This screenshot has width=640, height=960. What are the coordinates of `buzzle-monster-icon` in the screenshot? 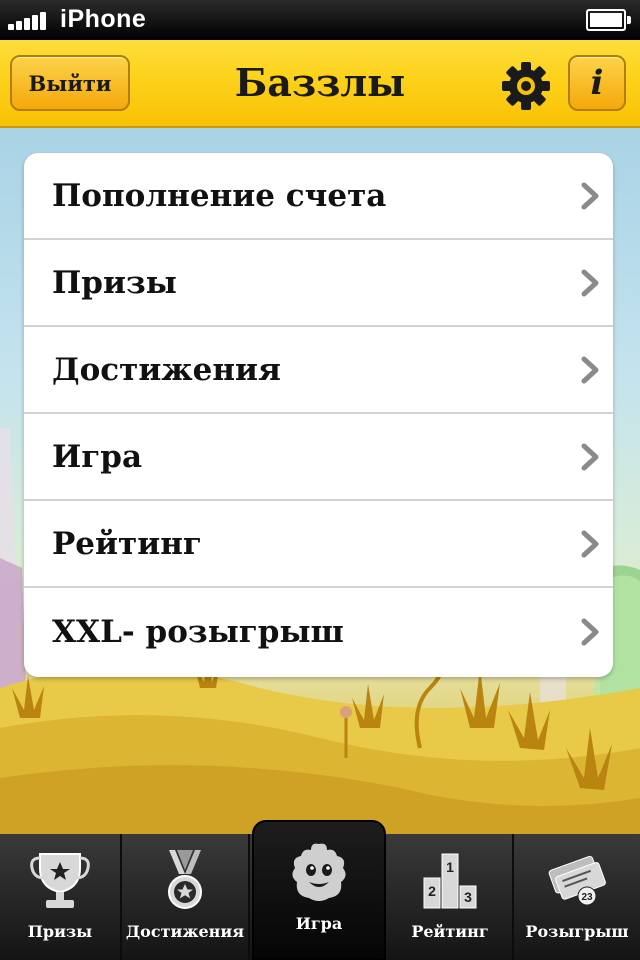 It's located at (319, 872).